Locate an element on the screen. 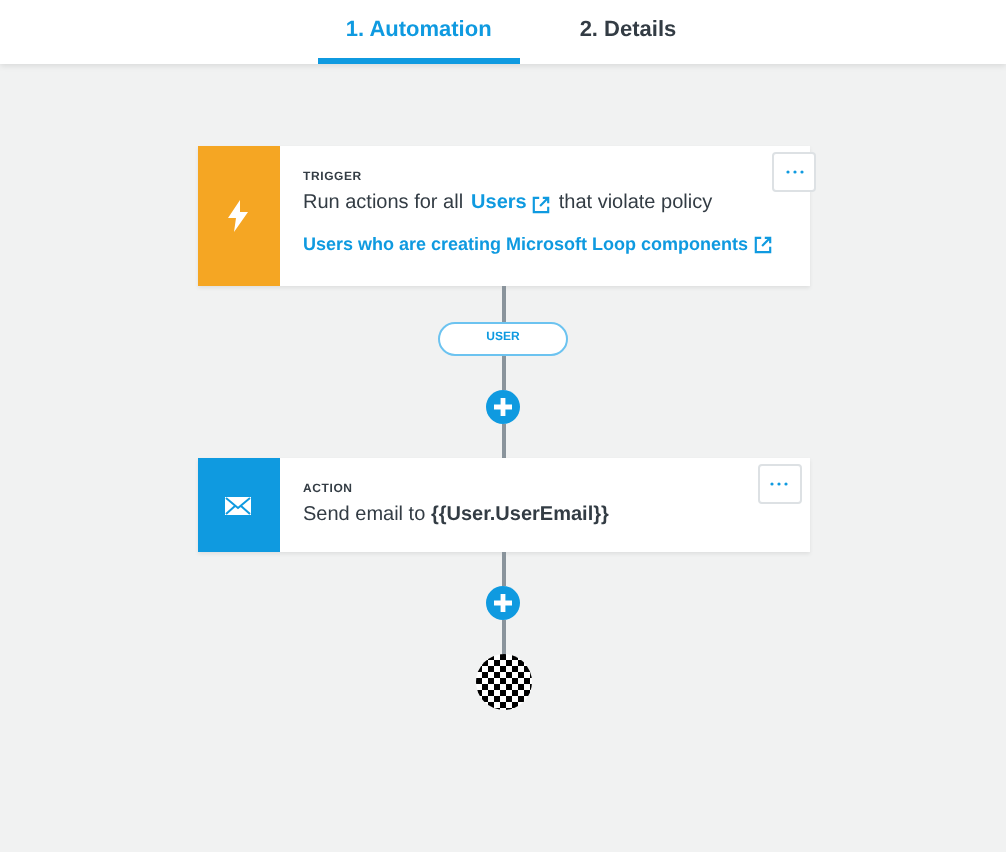  step-description: that violate policy is located at coordinates (635, 204).